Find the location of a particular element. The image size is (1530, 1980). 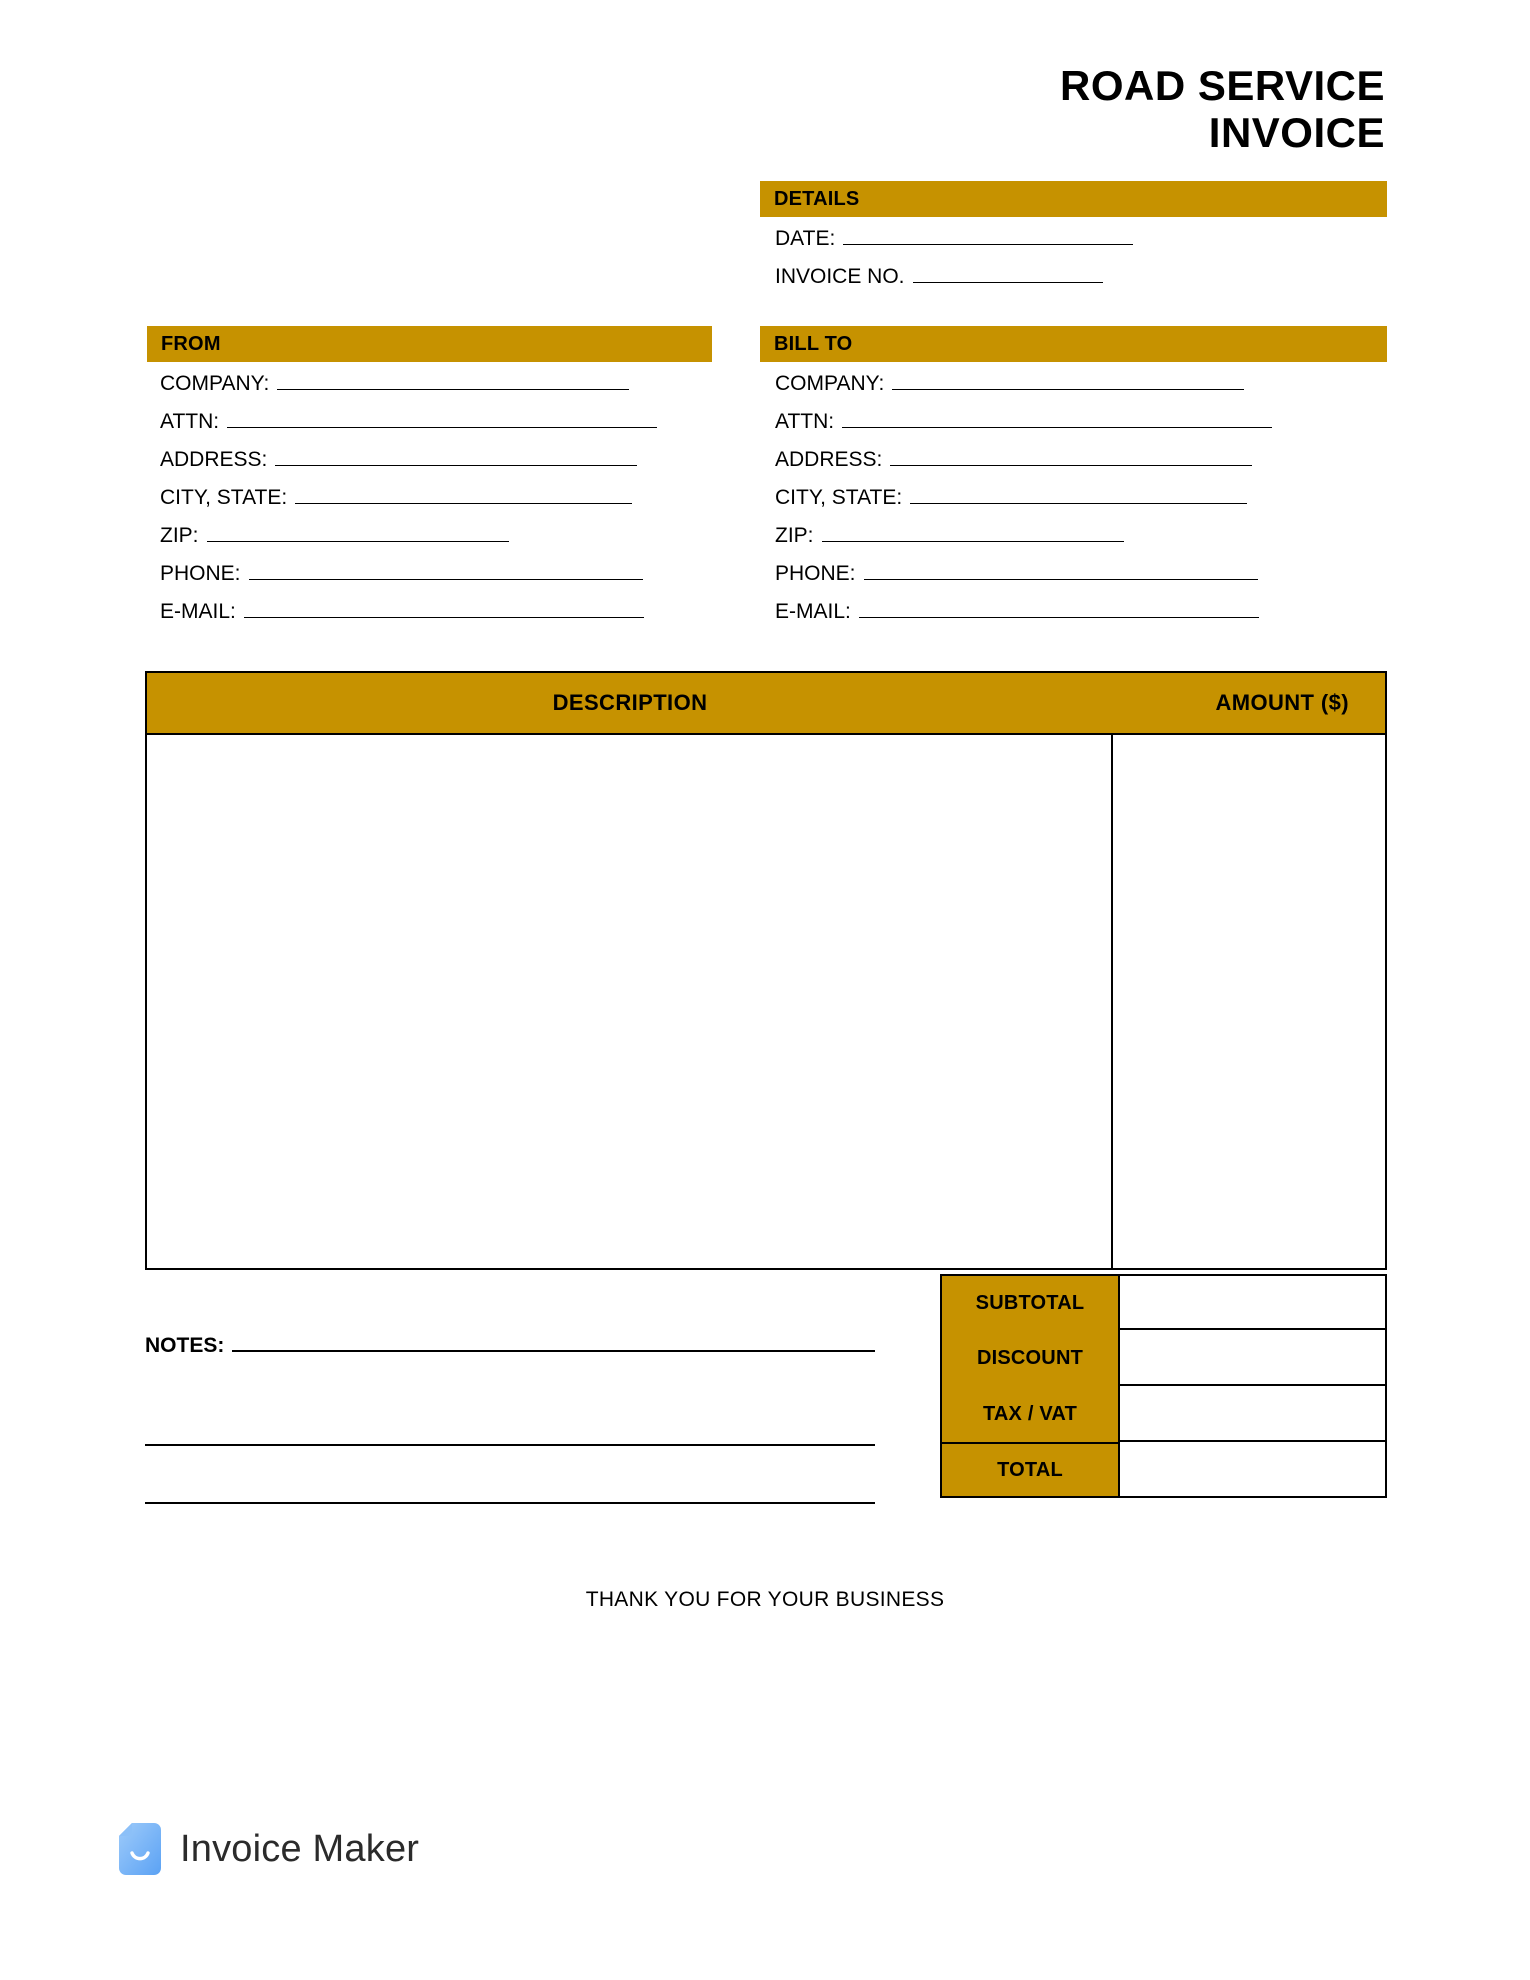

details-field-row: DATE: is located at coordinates (954, 244).